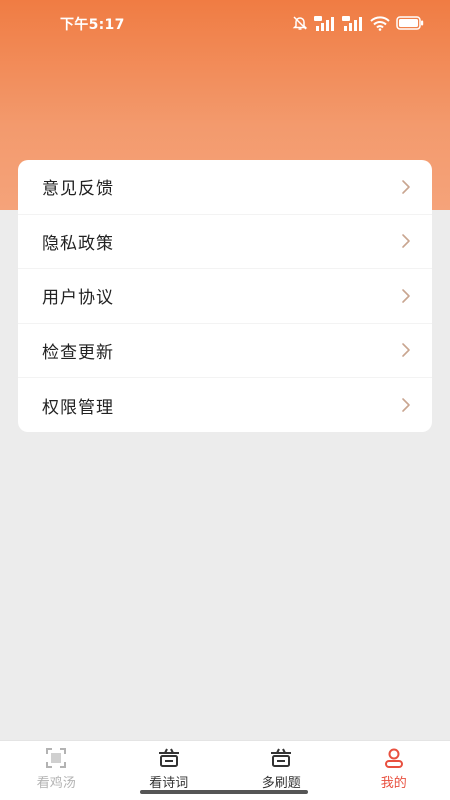 This screenshot has width=450, height=800. I want to click on tab-label: 多刷题, so click(281, 783).